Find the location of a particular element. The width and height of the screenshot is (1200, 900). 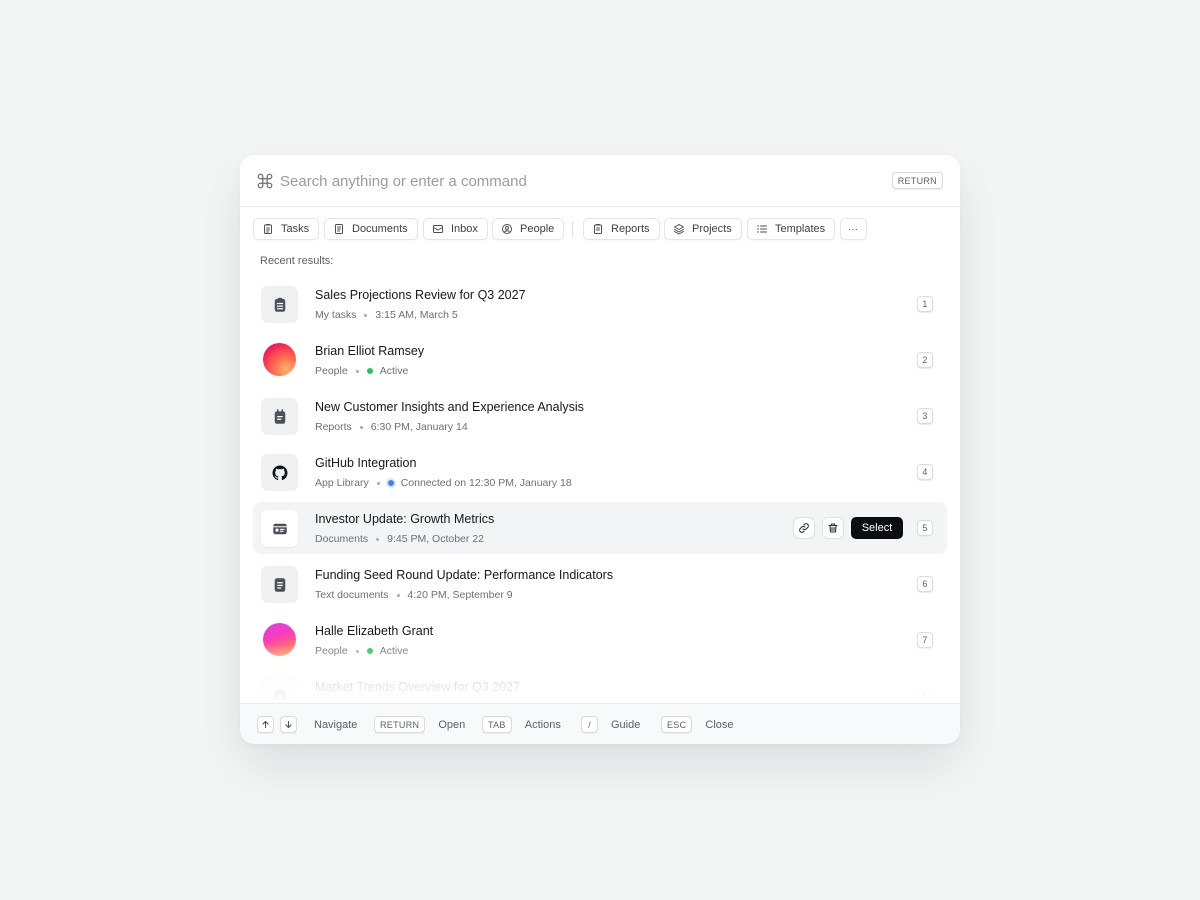

filter-people: People is located at coordinates (528, 229).